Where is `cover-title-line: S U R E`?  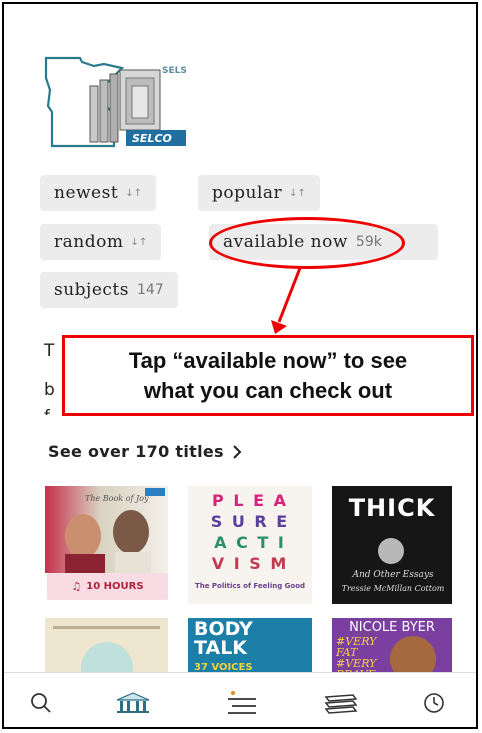
cover-title-line: S U R E is located at coordinates (250, 521).